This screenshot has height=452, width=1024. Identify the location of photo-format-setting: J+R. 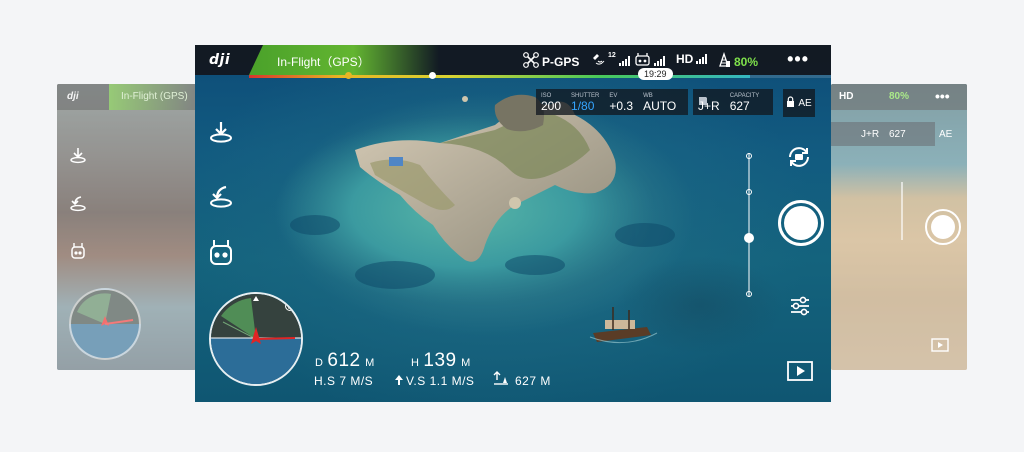
(709, 102).